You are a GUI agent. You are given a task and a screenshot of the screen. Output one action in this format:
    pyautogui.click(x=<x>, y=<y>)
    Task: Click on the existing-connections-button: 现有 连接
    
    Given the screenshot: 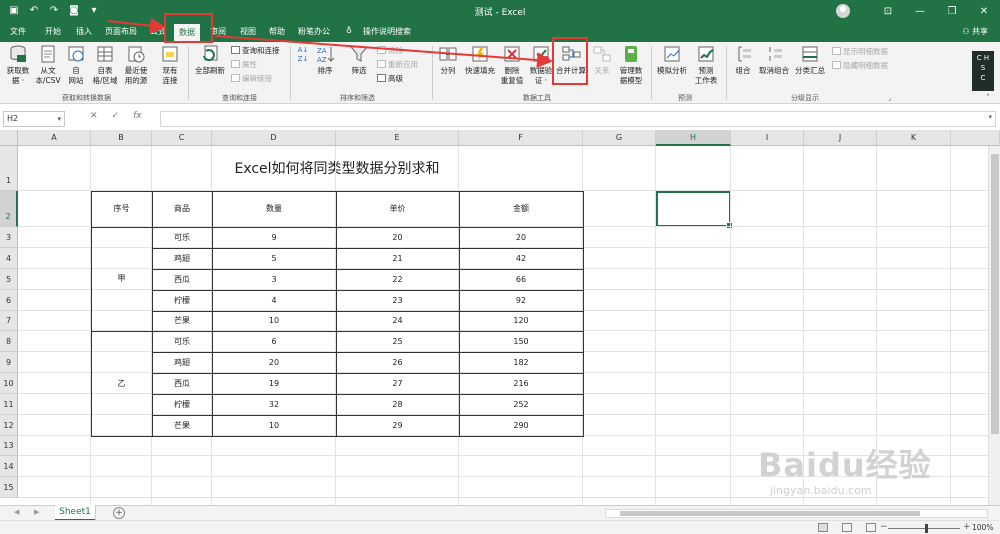 What is the action you would take?
    pyautogui.click(x=170, y=65)
    